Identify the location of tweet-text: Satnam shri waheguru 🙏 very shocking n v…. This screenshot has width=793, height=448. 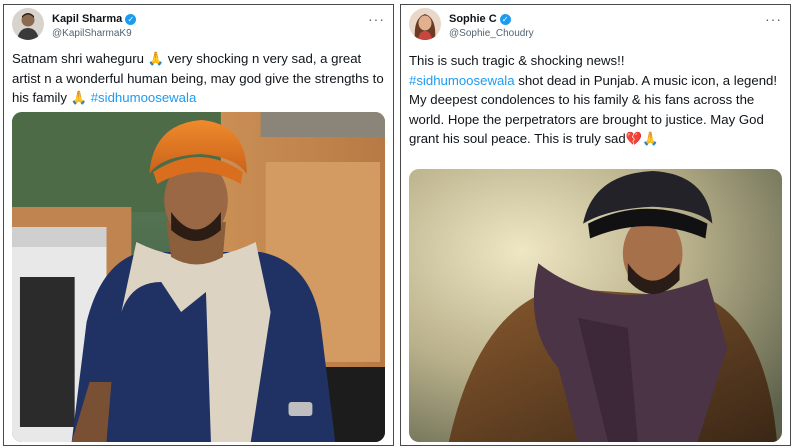
(198, 78).